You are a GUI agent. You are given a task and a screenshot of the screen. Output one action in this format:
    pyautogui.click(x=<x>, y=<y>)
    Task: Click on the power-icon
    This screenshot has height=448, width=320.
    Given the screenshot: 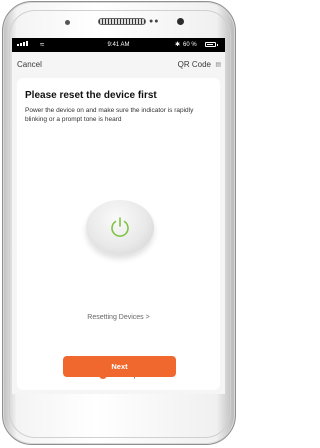 What is the action you would take?
    pyautogui.click(x=120, y=227)
    